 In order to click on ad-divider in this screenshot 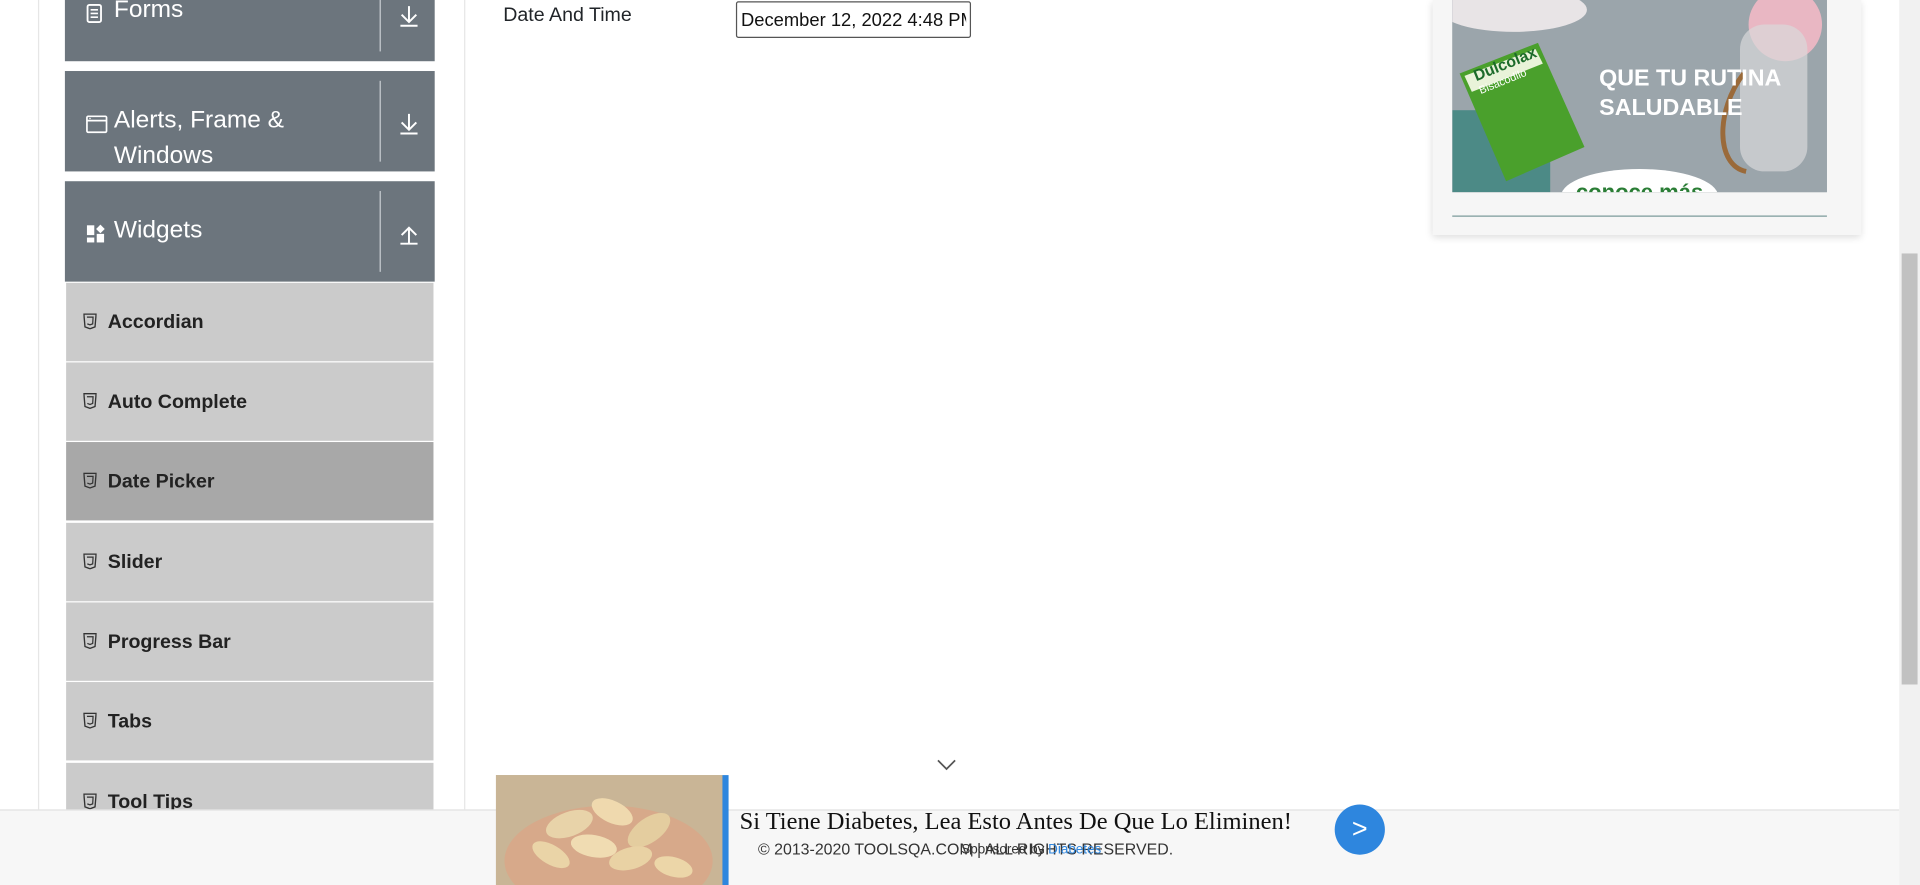, I will do `click(1639, 216)`.